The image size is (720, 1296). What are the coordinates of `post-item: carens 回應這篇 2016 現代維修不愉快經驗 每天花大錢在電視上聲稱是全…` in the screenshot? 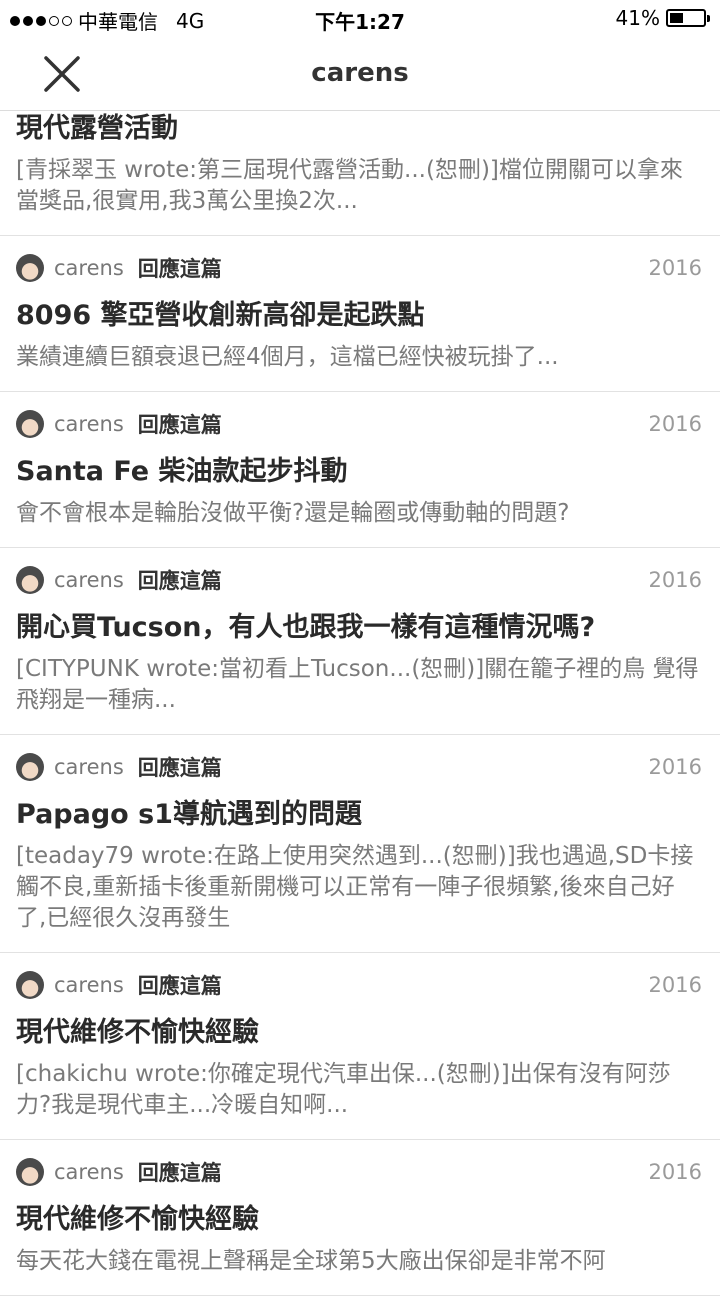 It's located at (360, 1226).